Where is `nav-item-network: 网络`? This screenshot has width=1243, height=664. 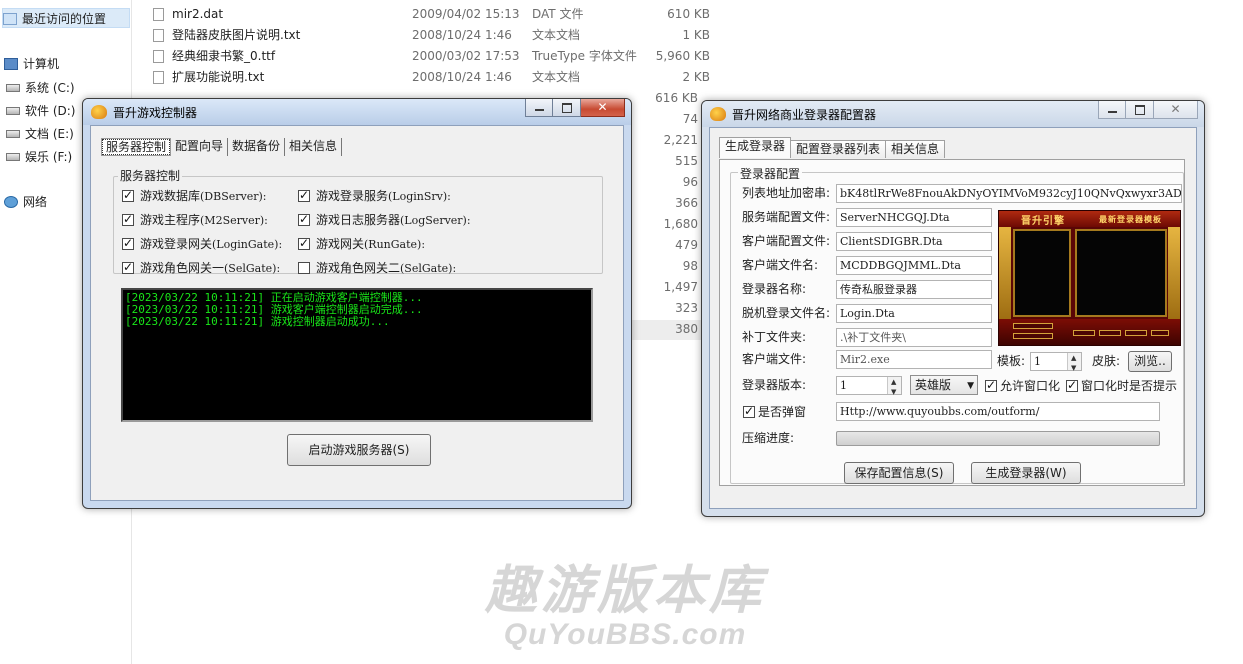
nav-item-network: 网络 is located at coordinates (25, 202).